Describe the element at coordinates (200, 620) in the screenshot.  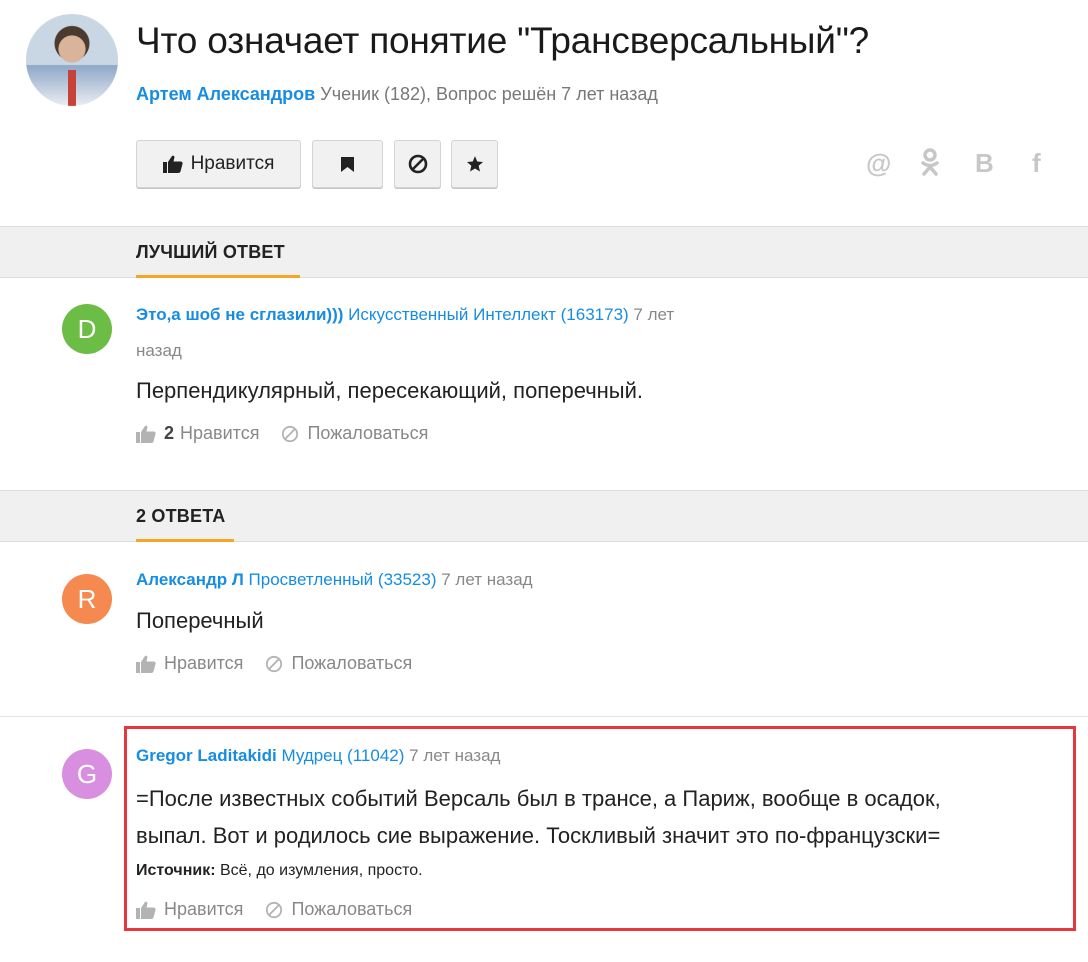
I see `answer-text: Поперечный` at that location.